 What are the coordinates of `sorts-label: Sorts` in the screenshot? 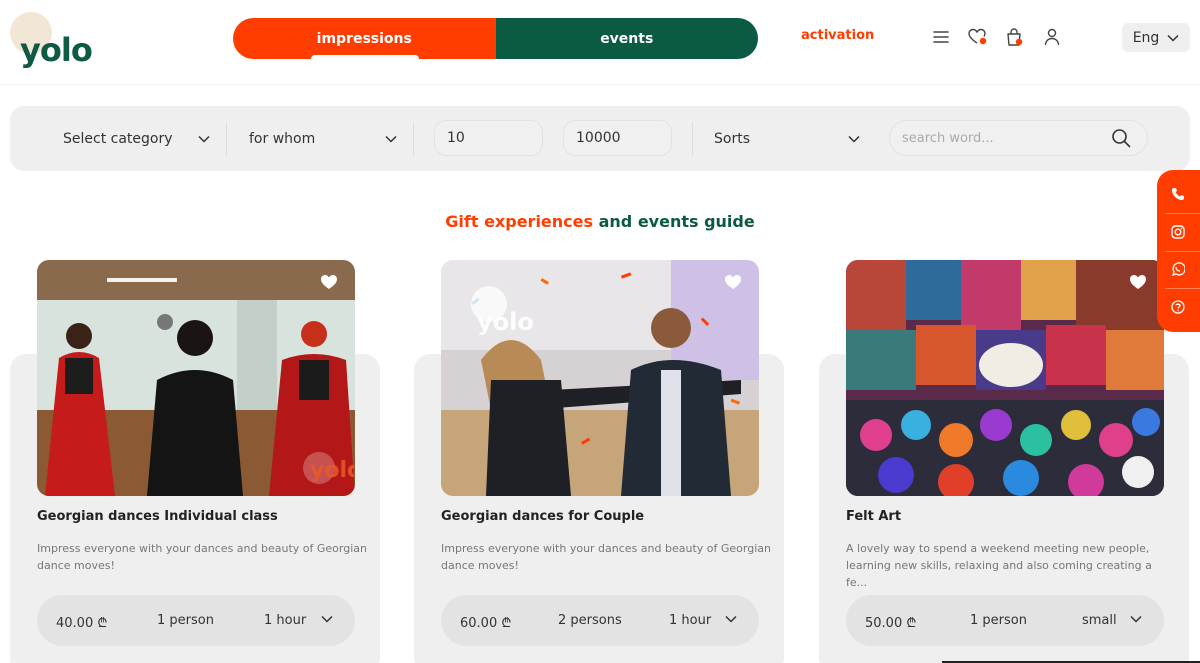 It's located at (732, 138).